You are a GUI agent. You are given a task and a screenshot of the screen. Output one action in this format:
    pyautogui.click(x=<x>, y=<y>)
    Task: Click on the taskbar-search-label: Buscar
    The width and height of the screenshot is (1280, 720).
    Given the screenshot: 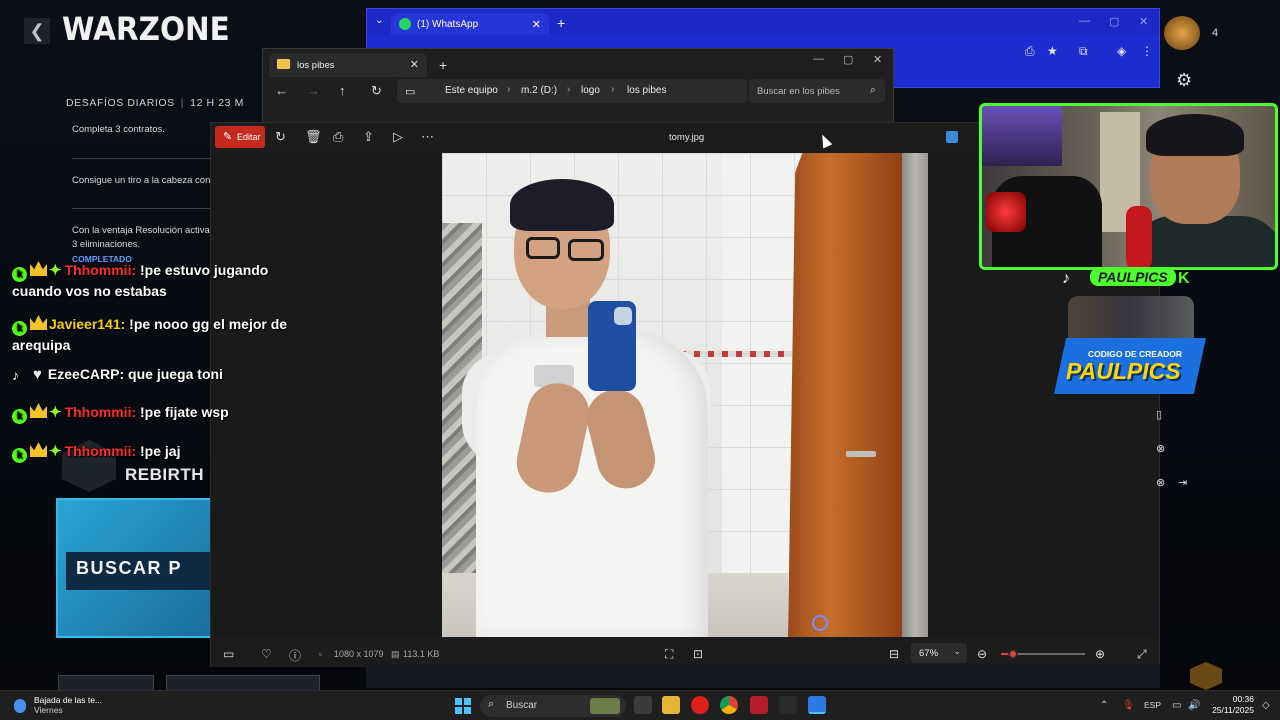 What is the action you would take?
    pyautogui.click(x=522, y=705)
    